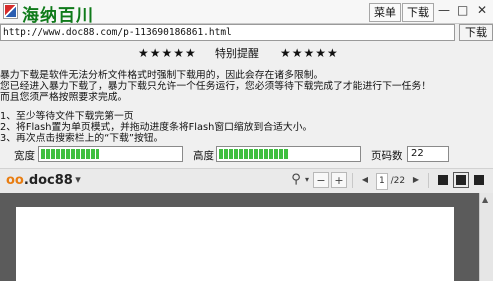 This screenshot has width=493, height=281. I want to click on notice-line: 而且您须严格按照要求完成。, so click(64, 97).